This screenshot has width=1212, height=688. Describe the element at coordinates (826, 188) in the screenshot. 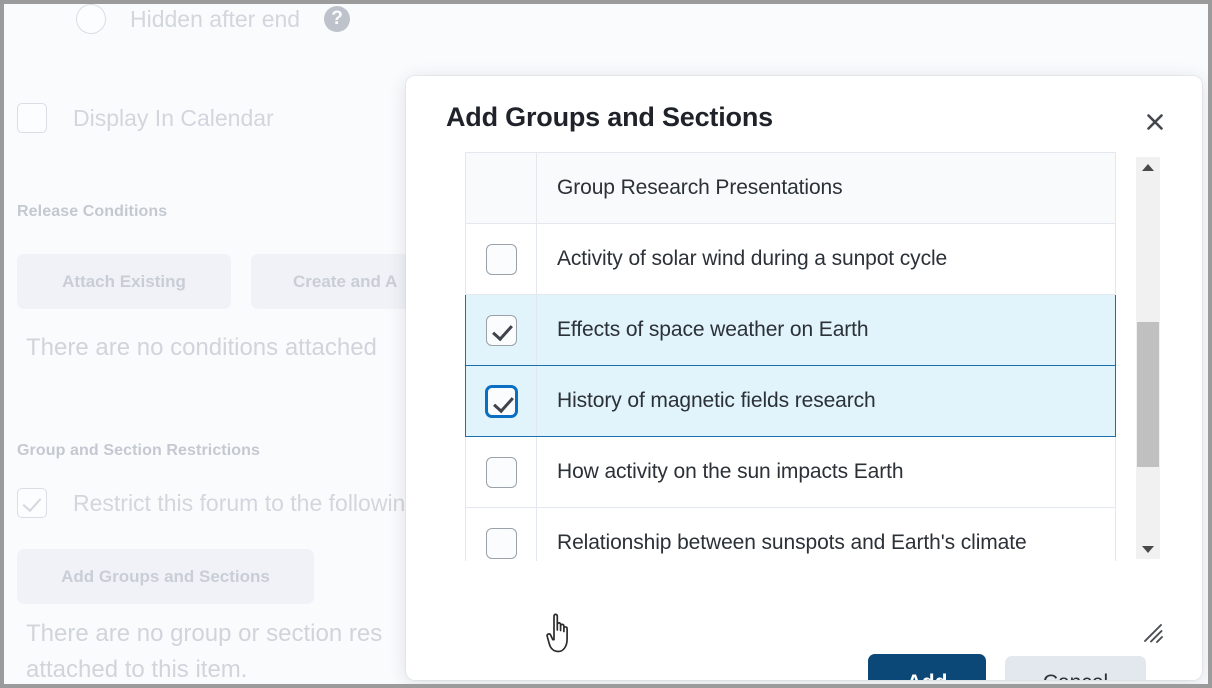

I see `group-name: Group Research Presentations` at that location.